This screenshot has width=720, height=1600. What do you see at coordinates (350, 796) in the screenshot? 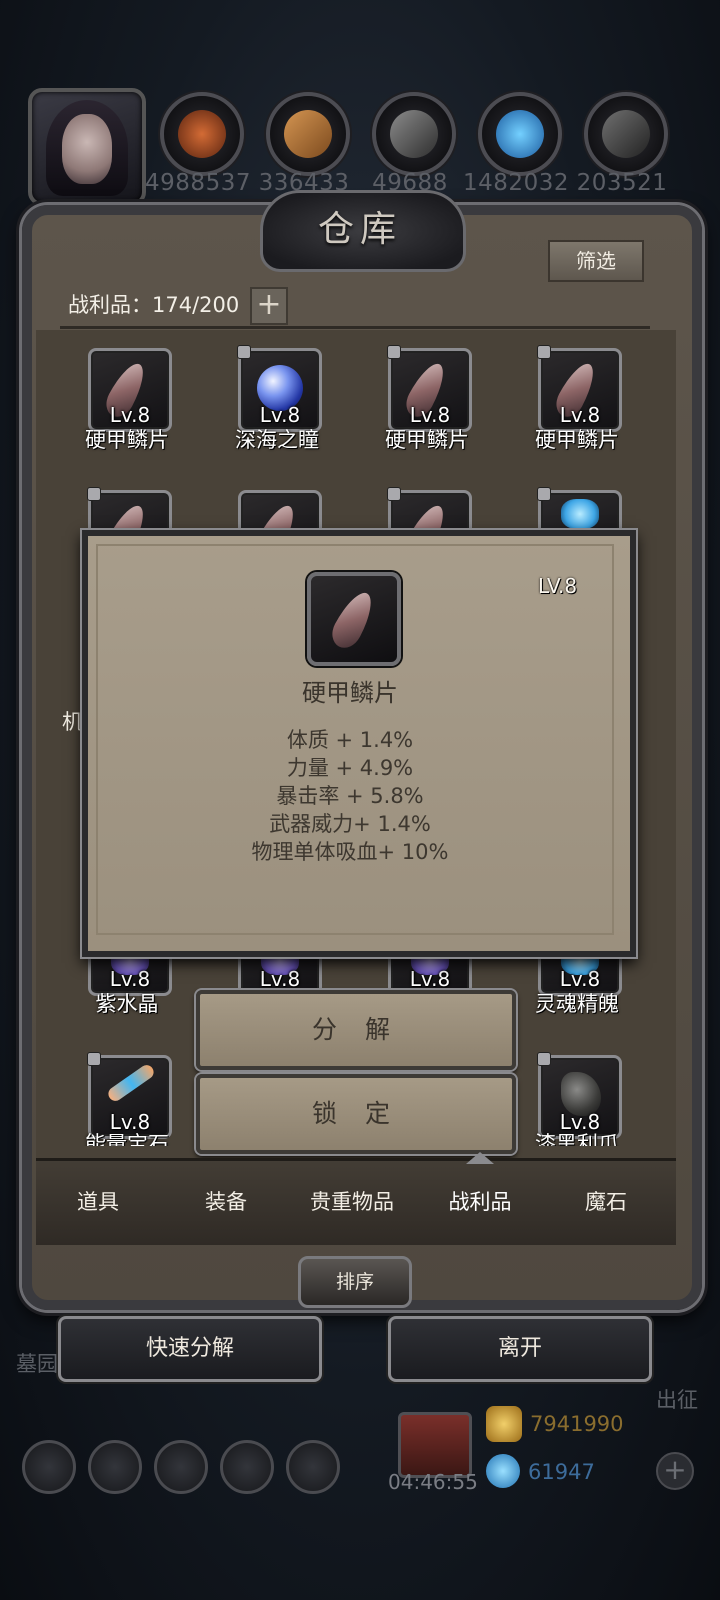
I see `detail-stat: 暴击率 + 5.8%` at bounding box center [350, 796].